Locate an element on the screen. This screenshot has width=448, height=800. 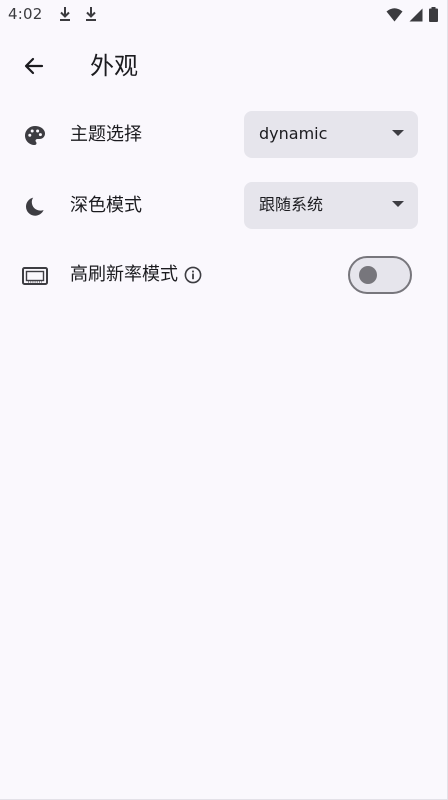
theme-label: 主题选择 is located at coordinates (106, 134).